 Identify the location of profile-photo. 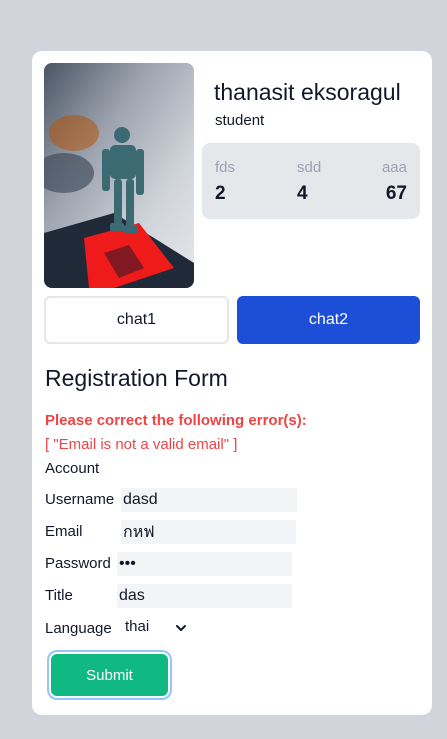
(119, 175).